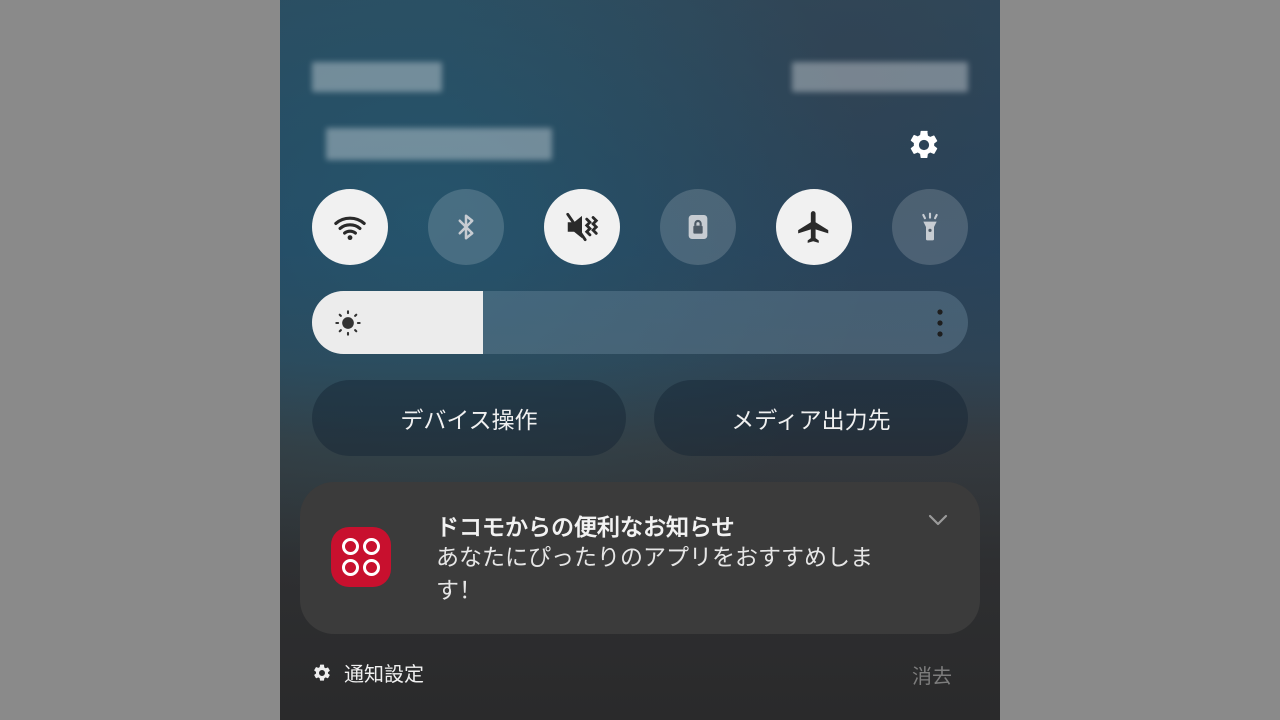  Describe the element at coordinates (811, 418) in the screenshot. I see `media-output-button: メディア出力先` at that location.